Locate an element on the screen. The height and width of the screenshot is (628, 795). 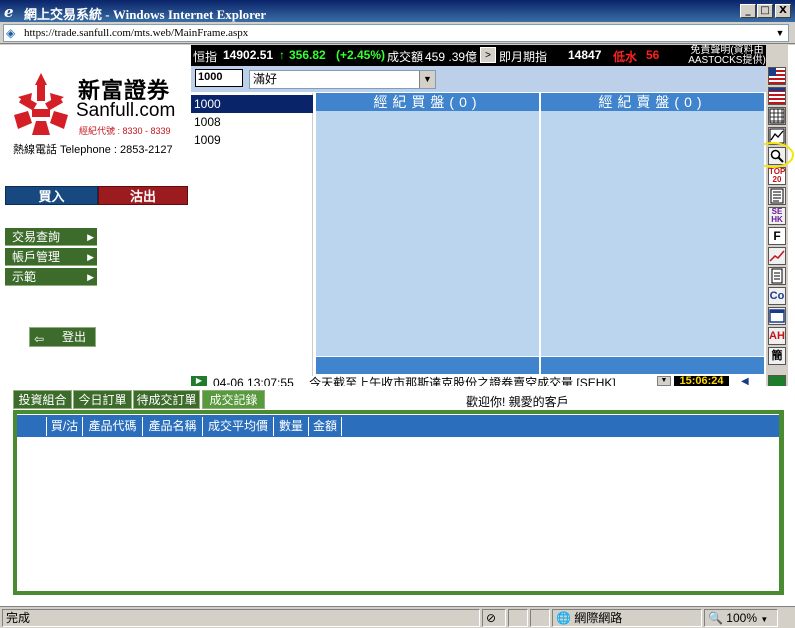
ah-shares-icon: AH is located at coordinates (777, 336).